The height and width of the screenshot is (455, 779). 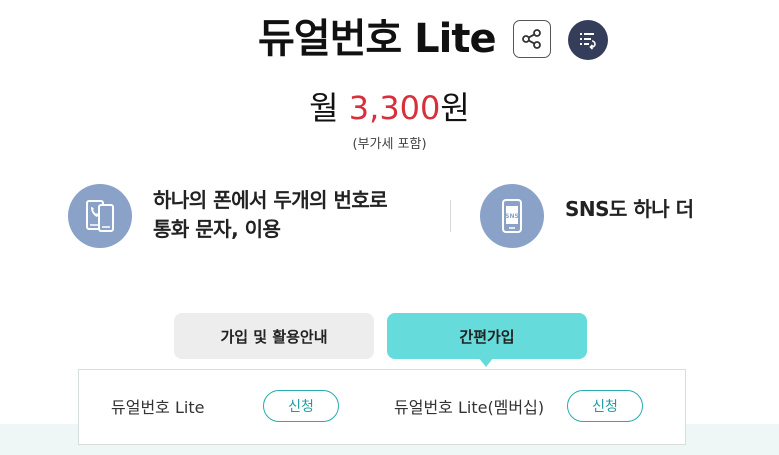 What do you see at coordinates (329, 108) in the screenshot?
I see `price-prefix: 월` at bounding box center [329, 108].